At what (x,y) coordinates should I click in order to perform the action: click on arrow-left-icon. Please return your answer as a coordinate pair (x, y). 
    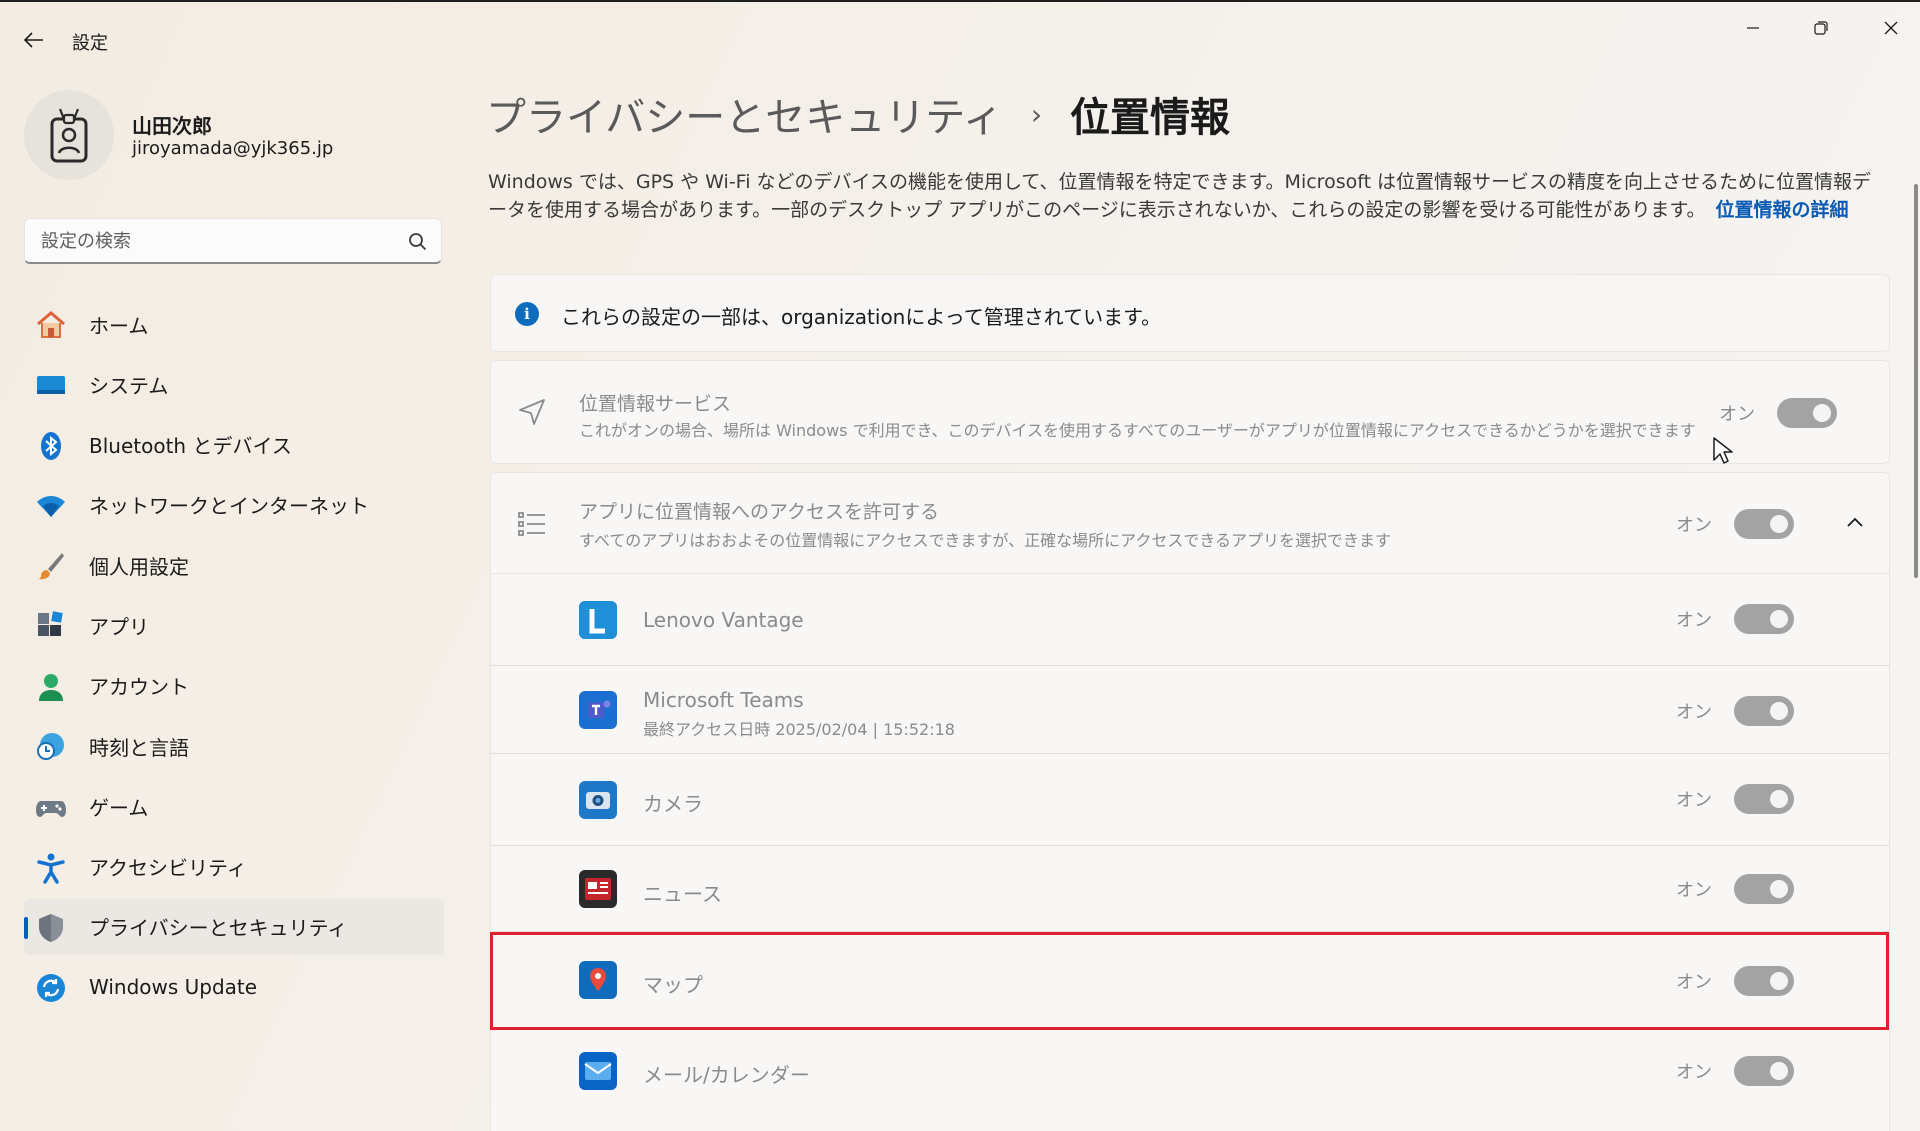
    Looking at the image, I should click on (33, 40).